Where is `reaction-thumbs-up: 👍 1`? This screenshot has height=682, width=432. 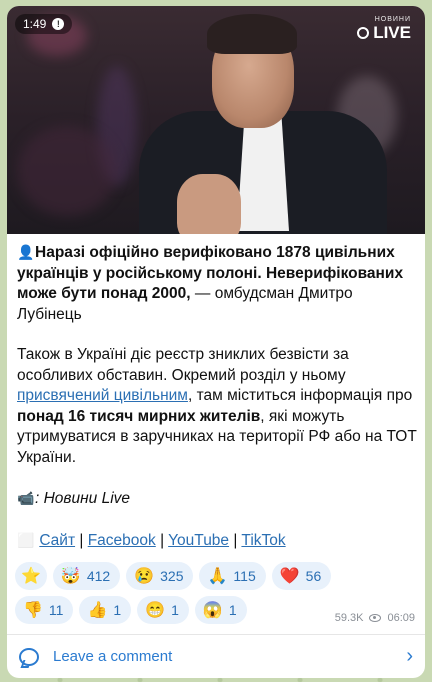
reaction-thumbs-up: 👍 1 is located at coordinates (105, 610).